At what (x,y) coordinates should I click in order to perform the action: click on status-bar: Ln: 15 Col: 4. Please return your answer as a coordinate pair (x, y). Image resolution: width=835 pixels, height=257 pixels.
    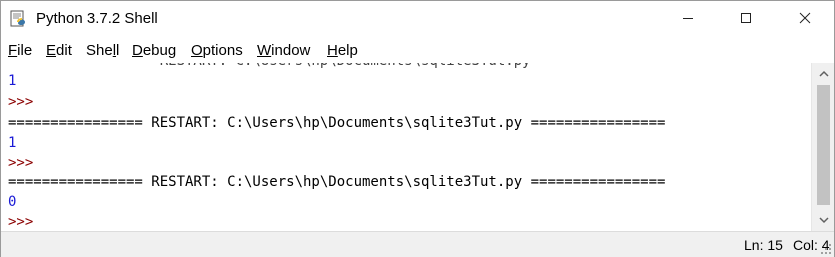
    Looking at the image, I should click on (417, 244).